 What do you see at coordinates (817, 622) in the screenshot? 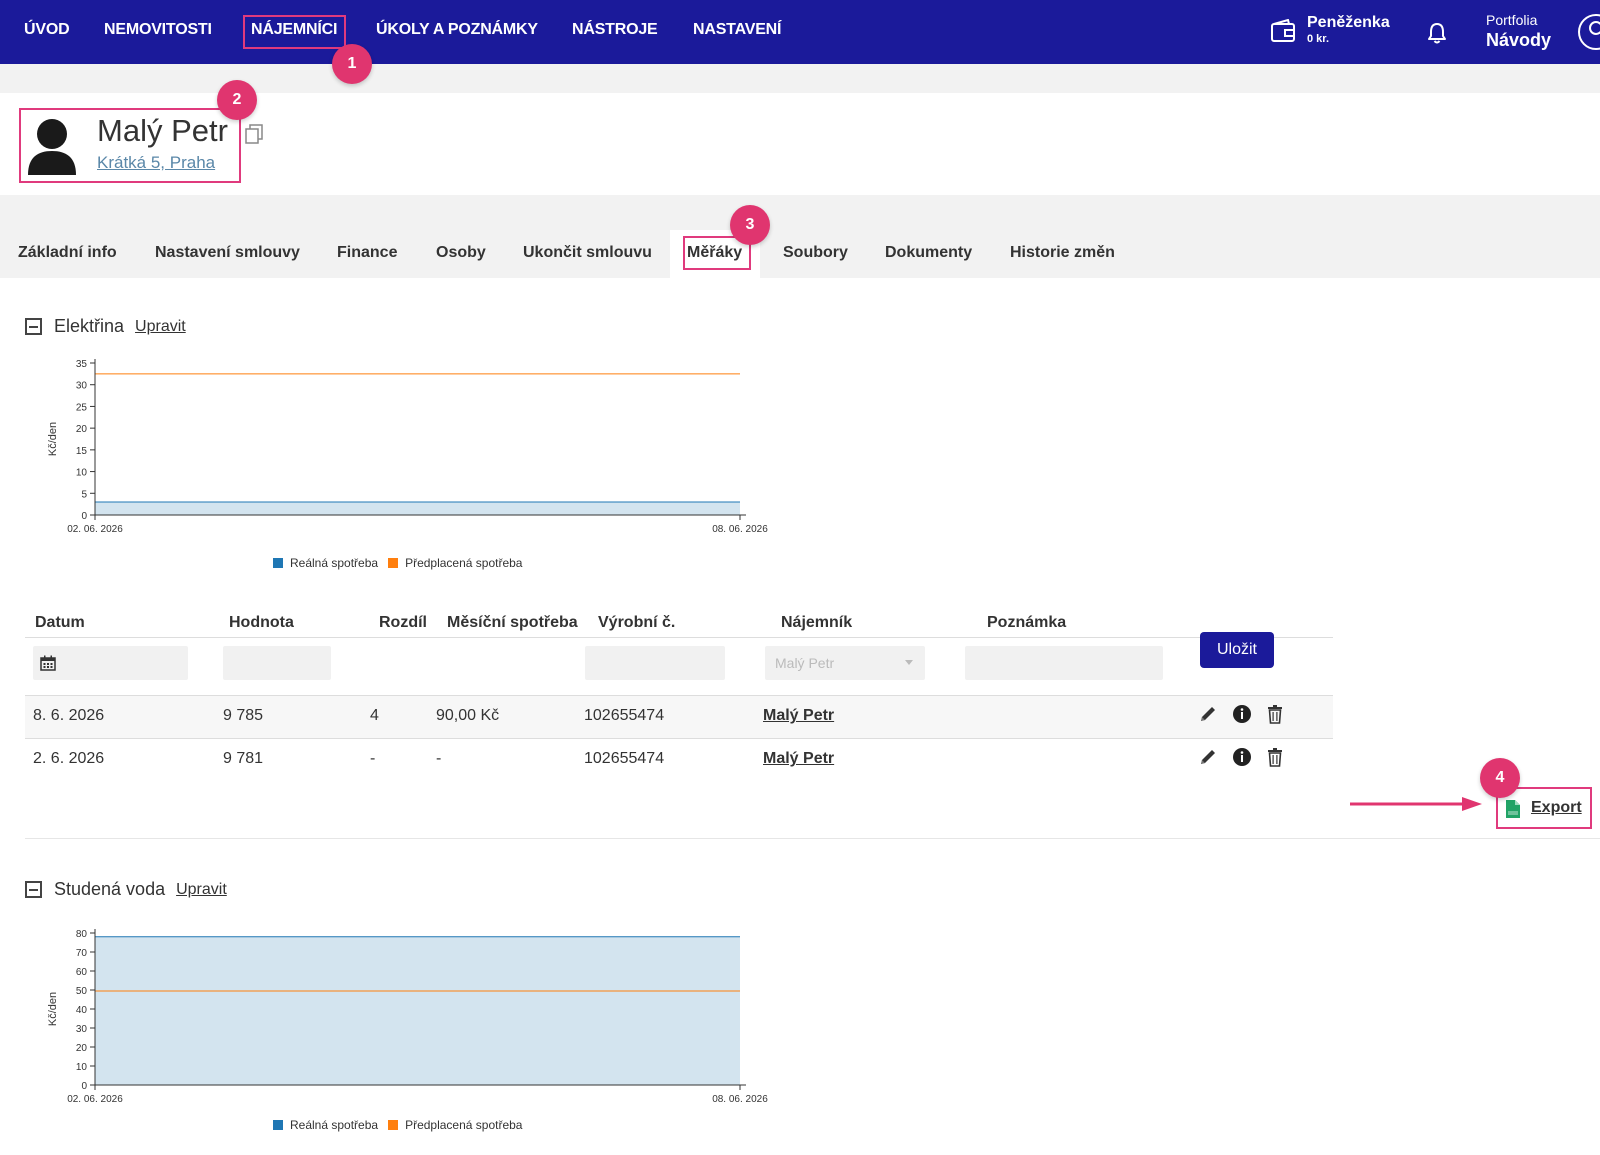
I see `column-header-tenant: Nájemník` at bounding box center [817, 622].